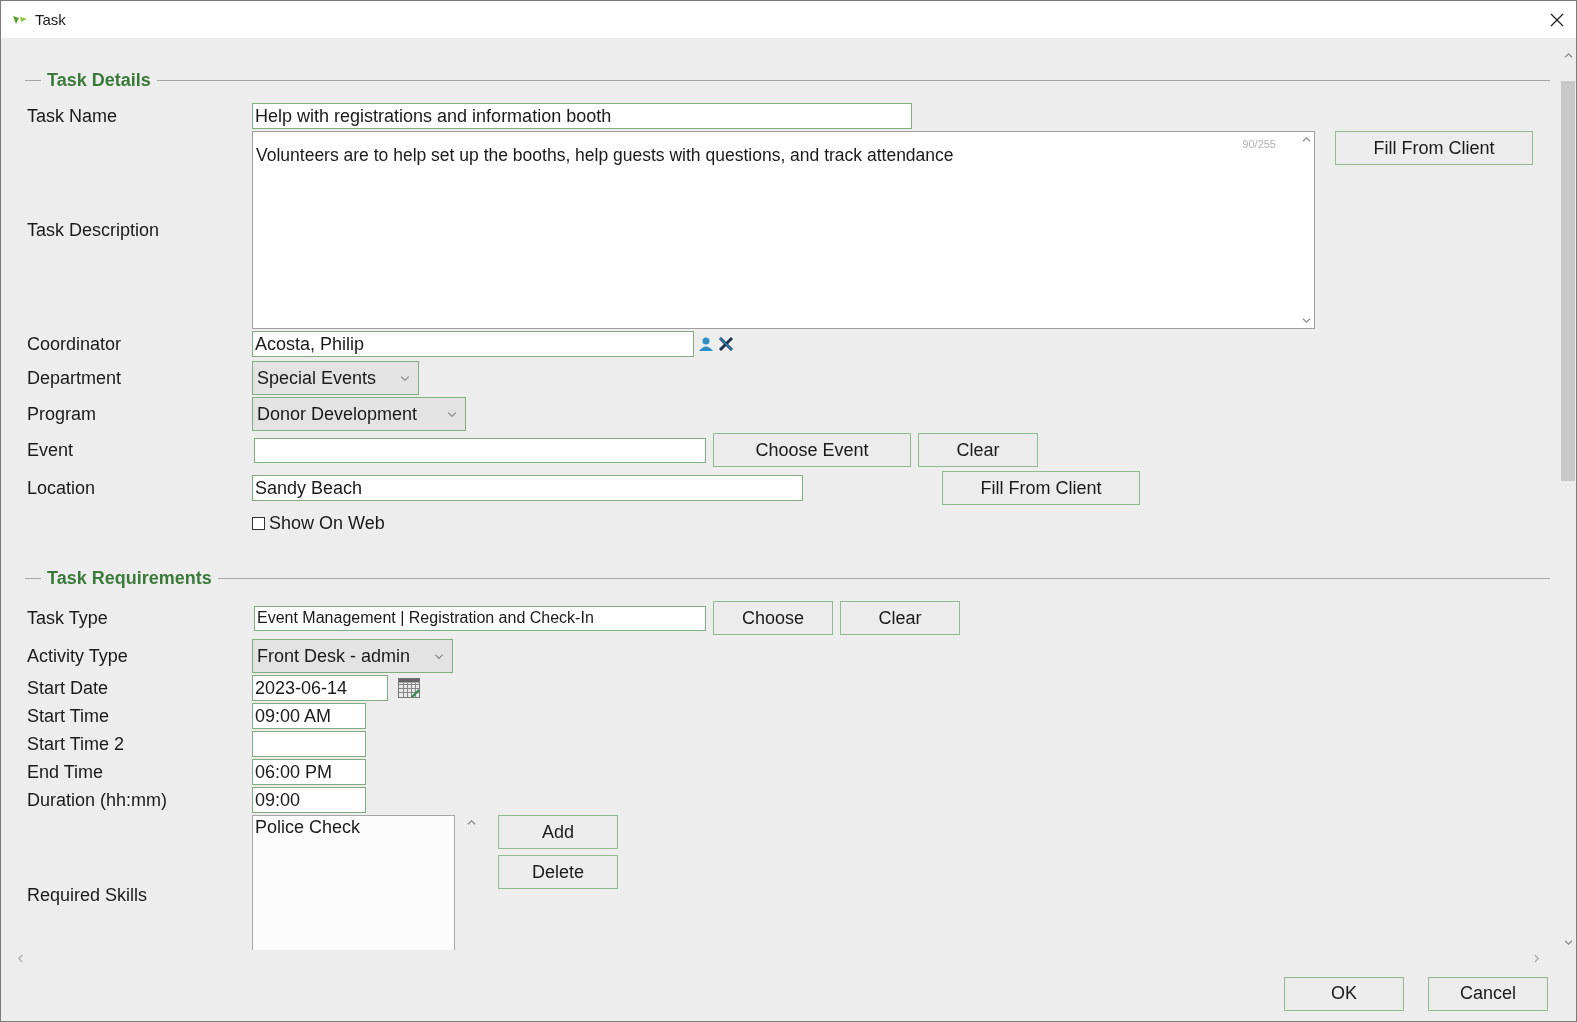  I want to click on field-label: Program, so click(62, 414).